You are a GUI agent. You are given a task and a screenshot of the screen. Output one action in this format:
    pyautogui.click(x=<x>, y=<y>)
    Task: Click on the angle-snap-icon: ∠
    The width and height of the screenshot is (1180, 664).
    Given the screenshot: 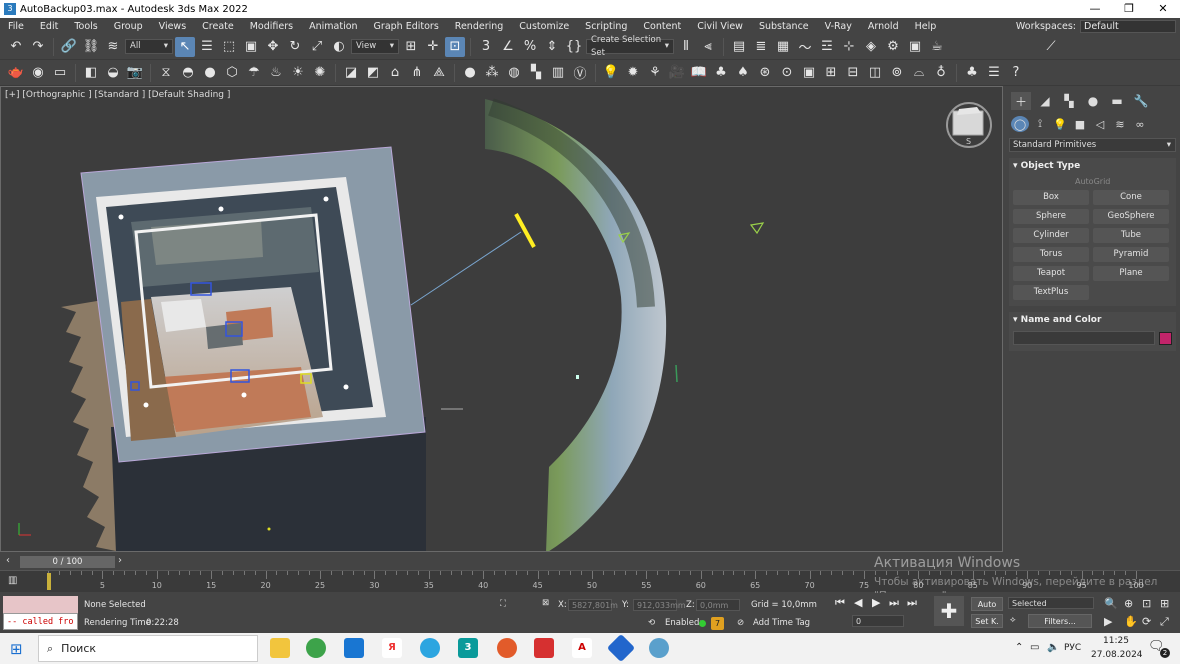 What is the action you would take?
    pyautogui.click(x=508, y=47)
    